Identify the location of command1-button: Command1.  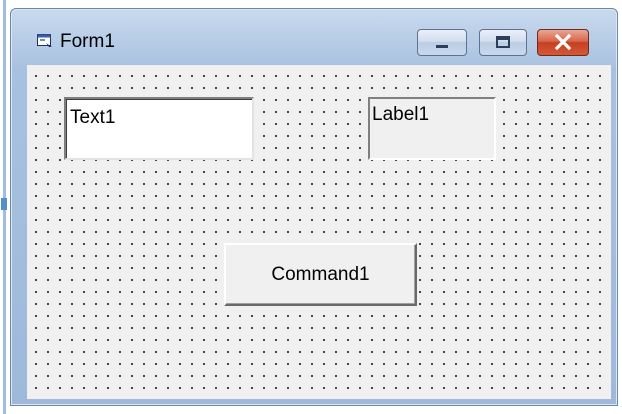
(320, 274).